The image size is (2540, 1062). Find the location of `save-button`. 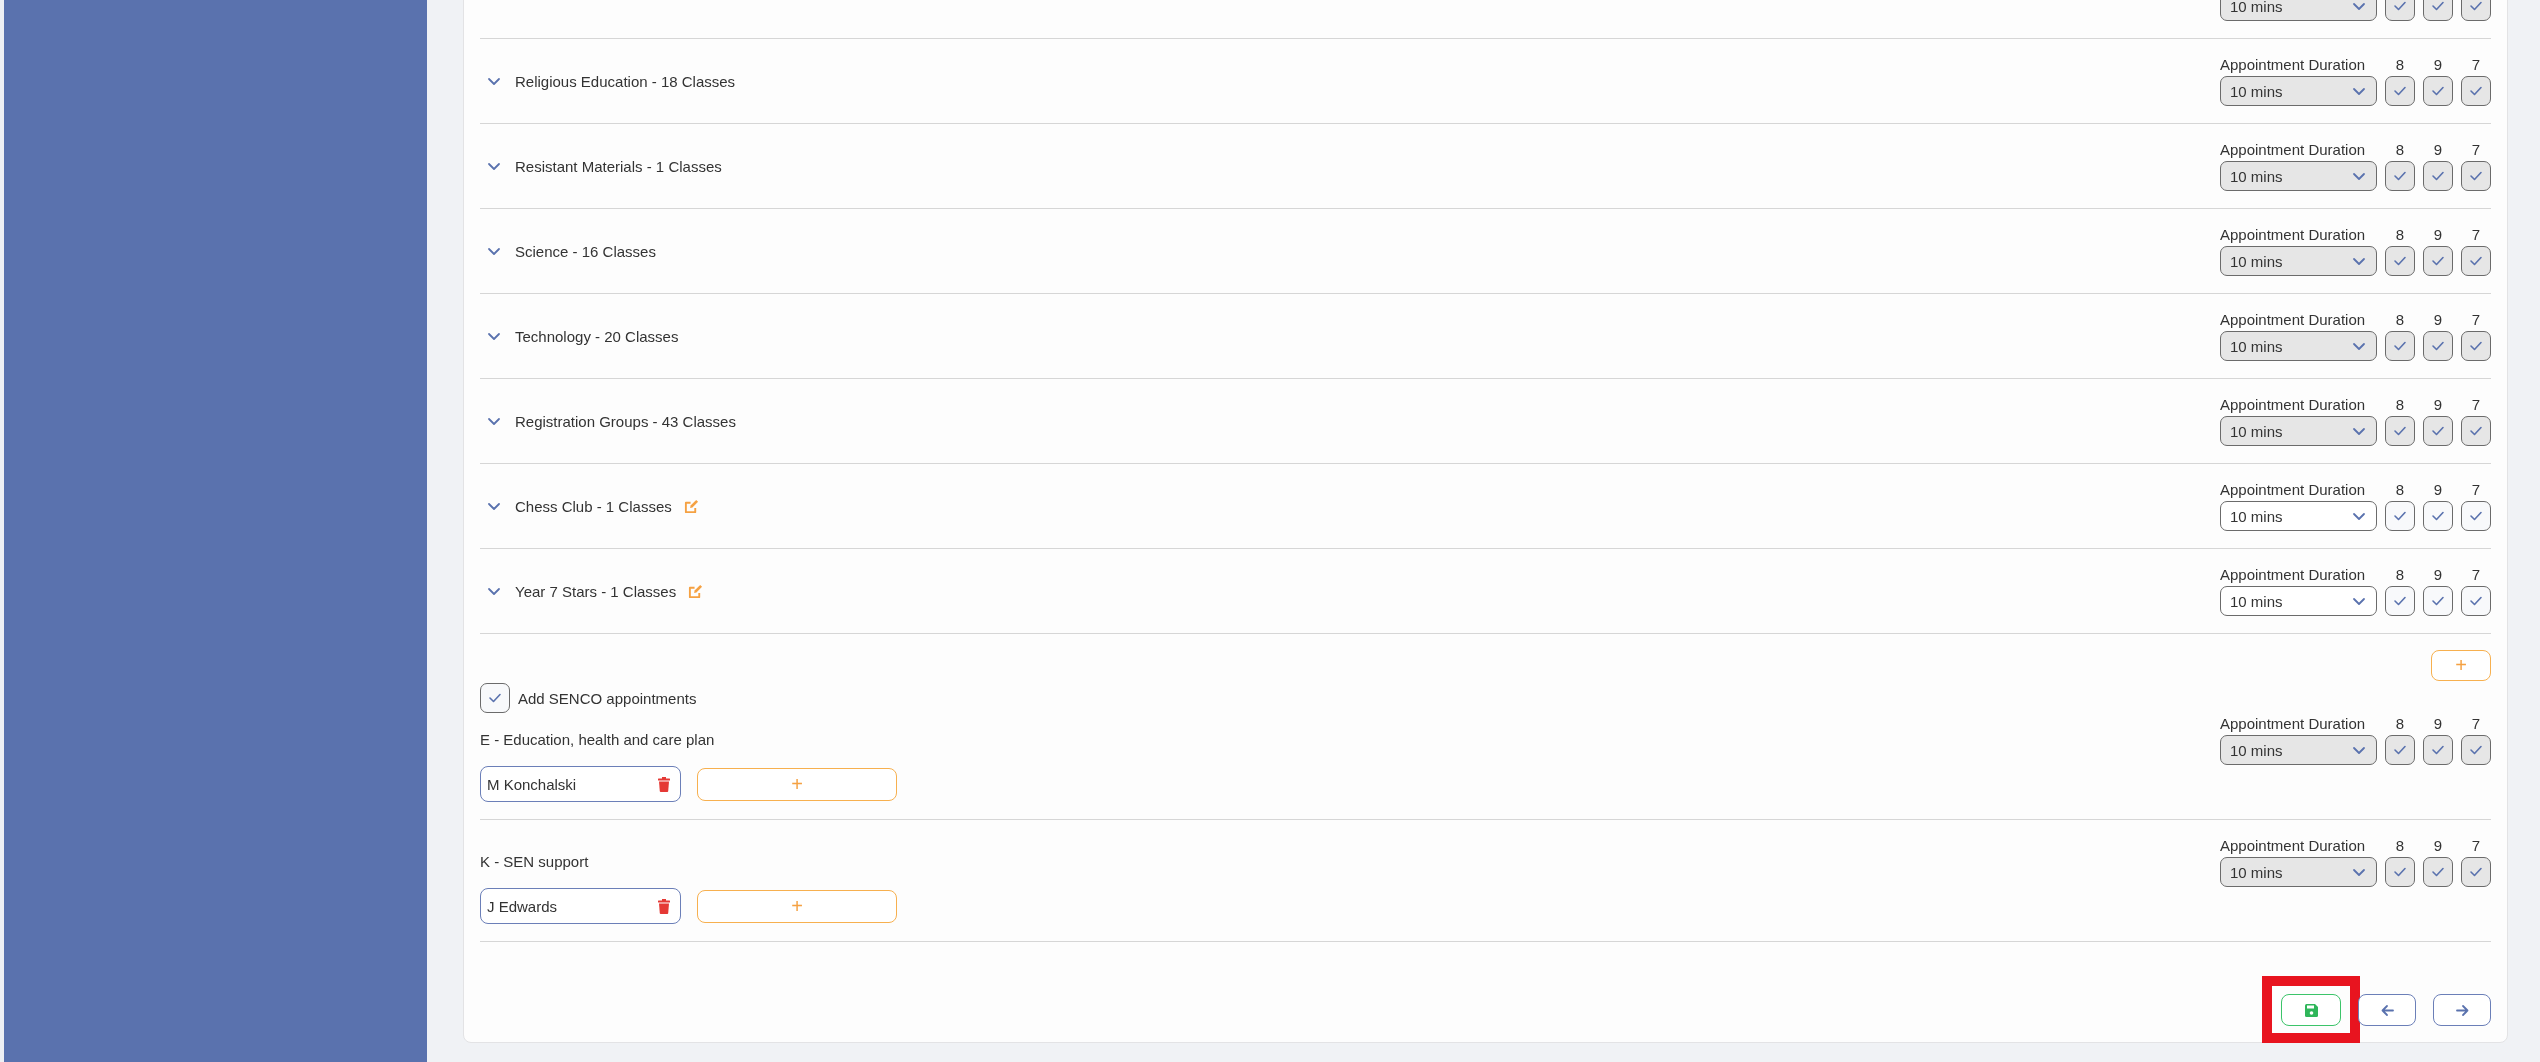

save-button is located at coordinates (2311, 1010).